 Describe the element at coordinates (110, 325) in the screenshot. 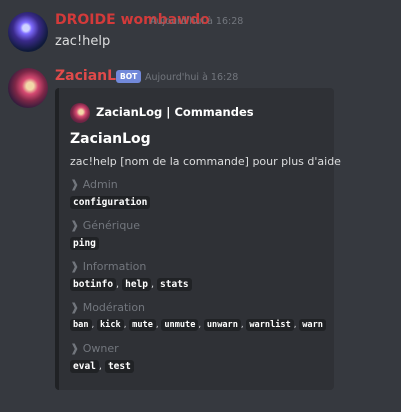

I see `command-code: kick` at that location.